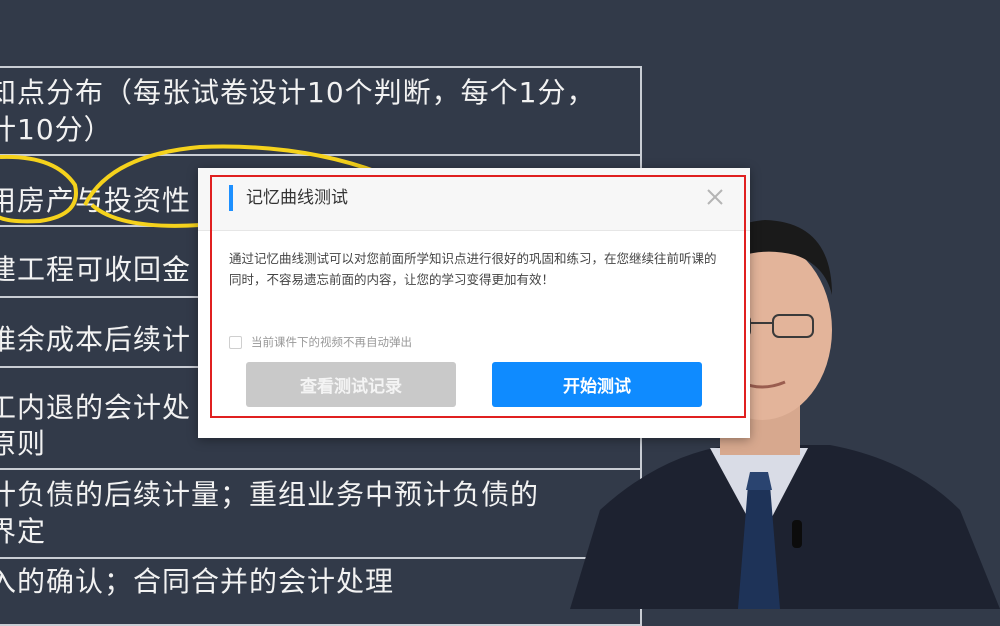  Describe the element at coordinates (715, 197) in the screenshot. I see `close-icon` at that location.